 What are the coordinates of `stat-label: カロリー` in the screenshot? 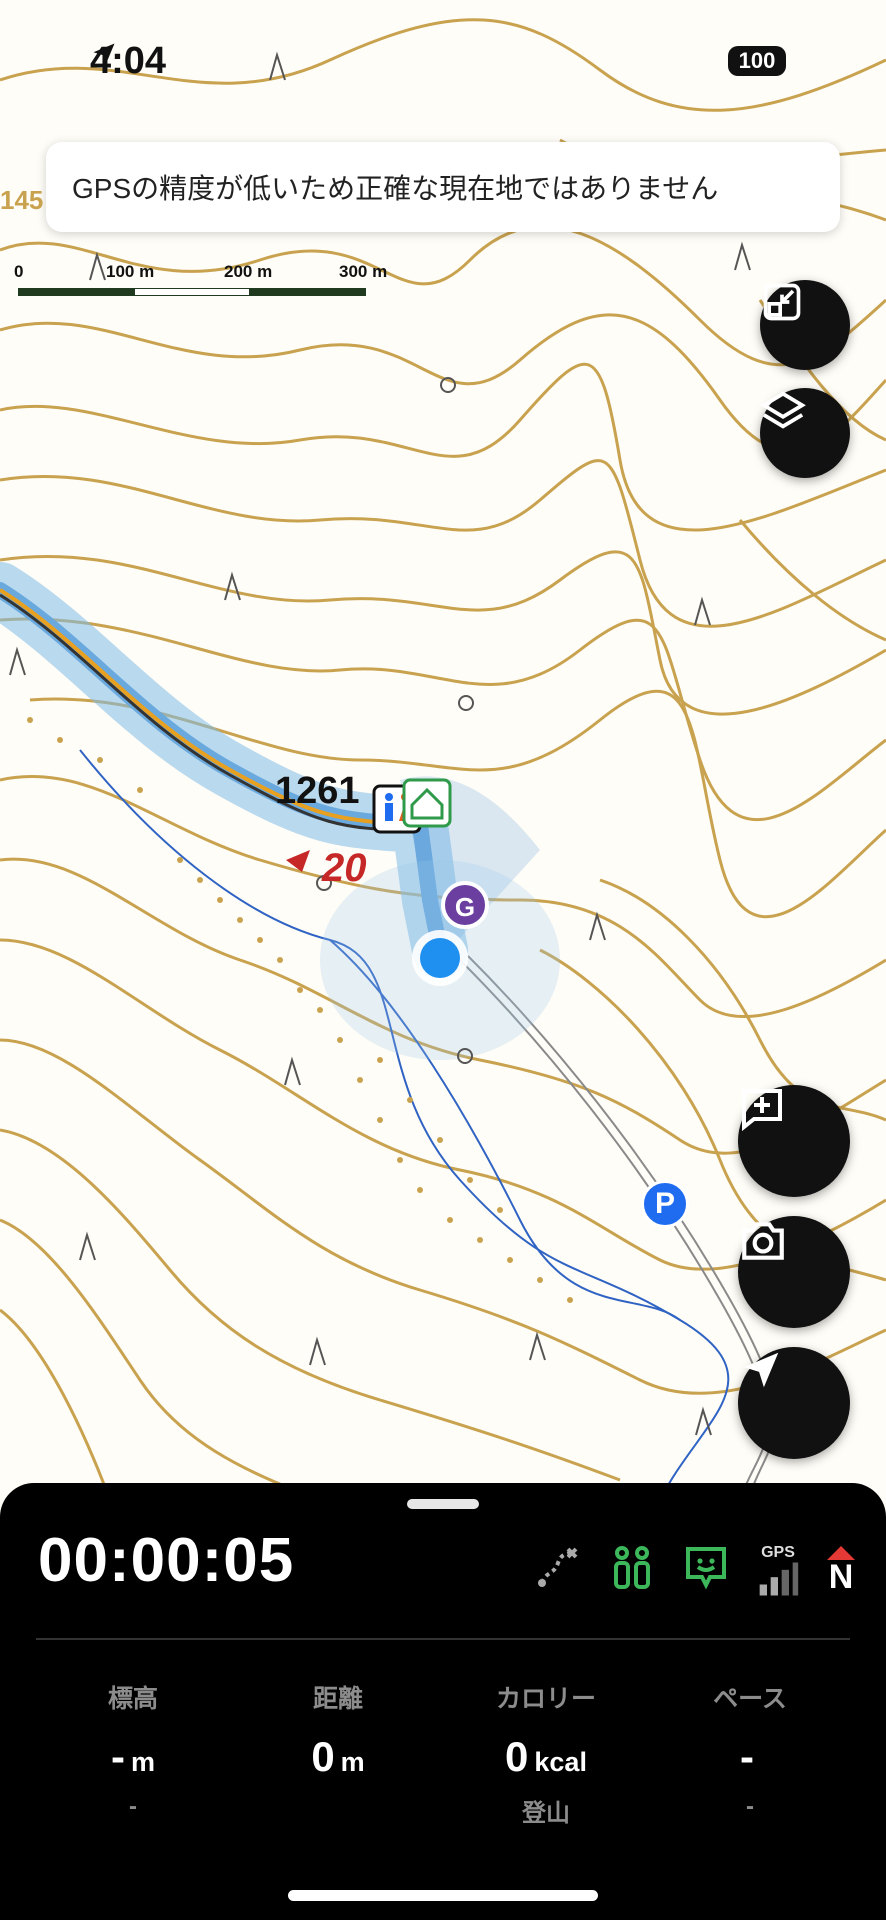 It's located at (545, 1699).